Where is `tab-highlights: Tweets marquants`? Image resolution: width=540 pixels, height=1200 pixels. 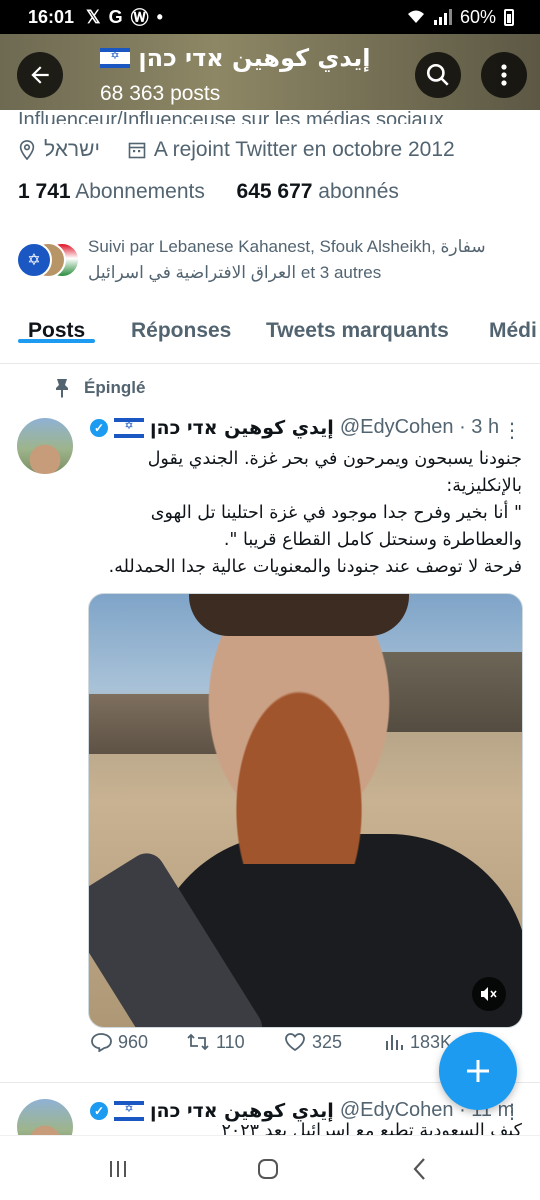
tab-highlights: Tweets marquants is located at coordinates (357, 321).